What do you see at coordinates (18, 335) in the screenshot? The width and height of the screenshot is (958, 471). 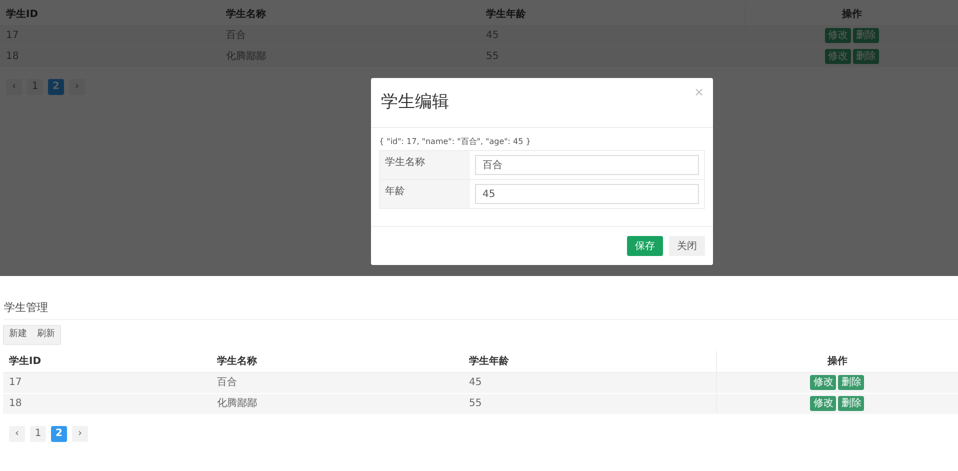 I see `new-button: 新建` at bounding box center [18, 335].